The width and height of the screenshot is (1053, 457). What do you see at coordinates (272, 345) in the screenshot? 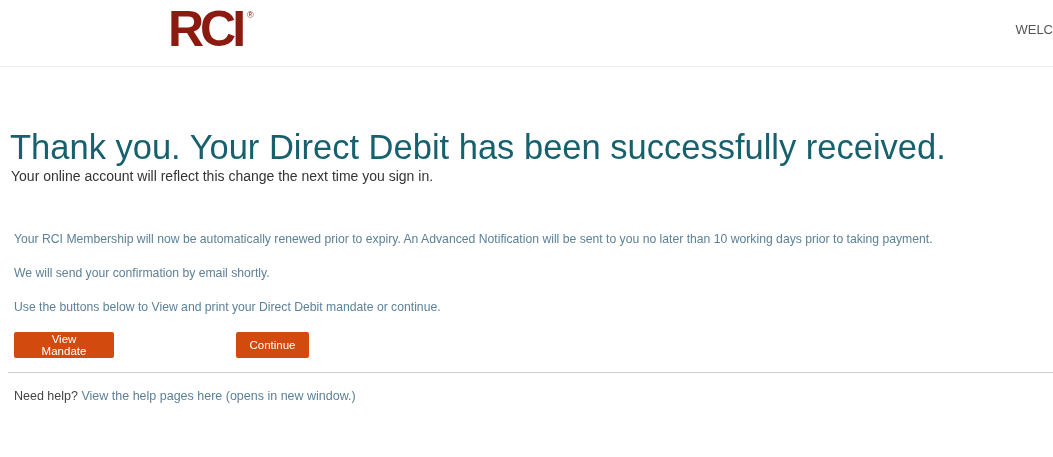
I see `action-button: Continue` at bounding box center [272, 345].